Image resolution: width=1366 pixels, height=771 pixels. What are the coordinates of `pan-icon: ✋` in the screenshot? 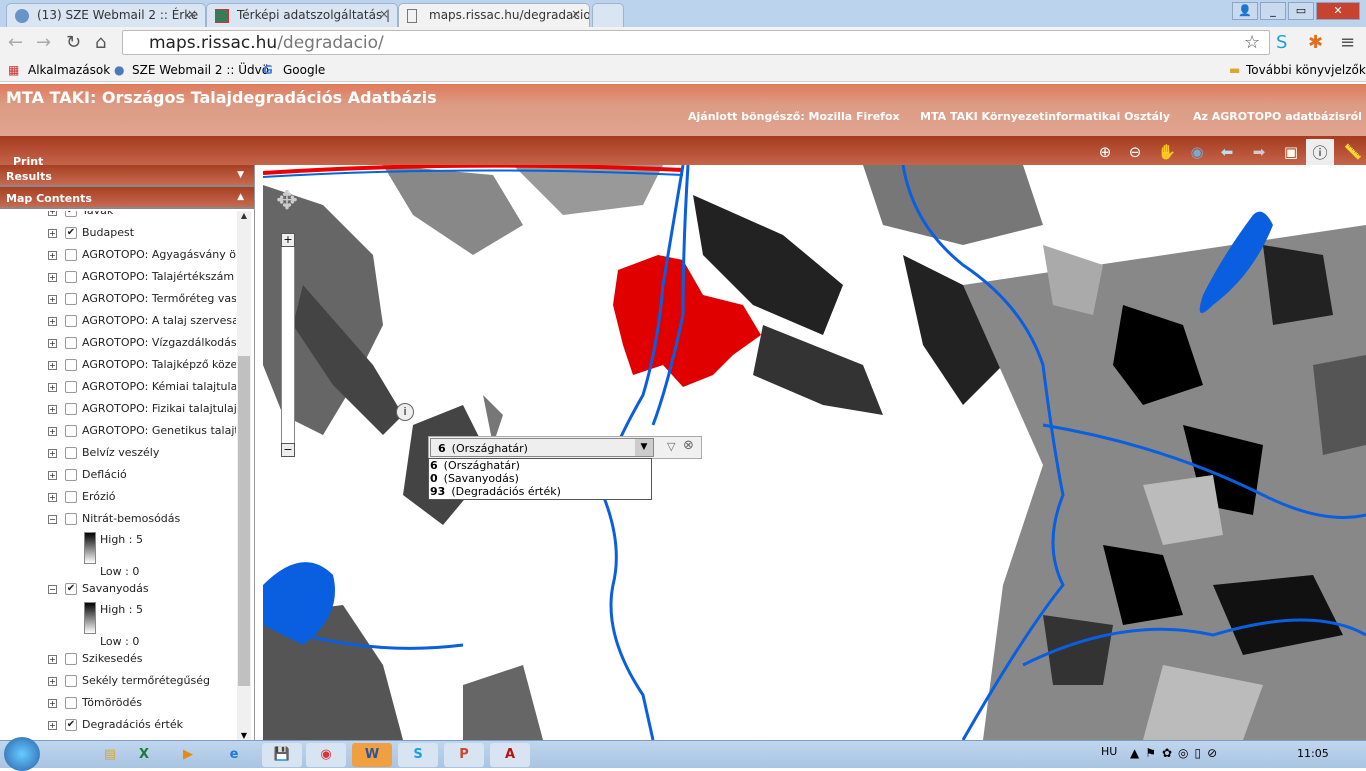 It's located at (1167, 153).